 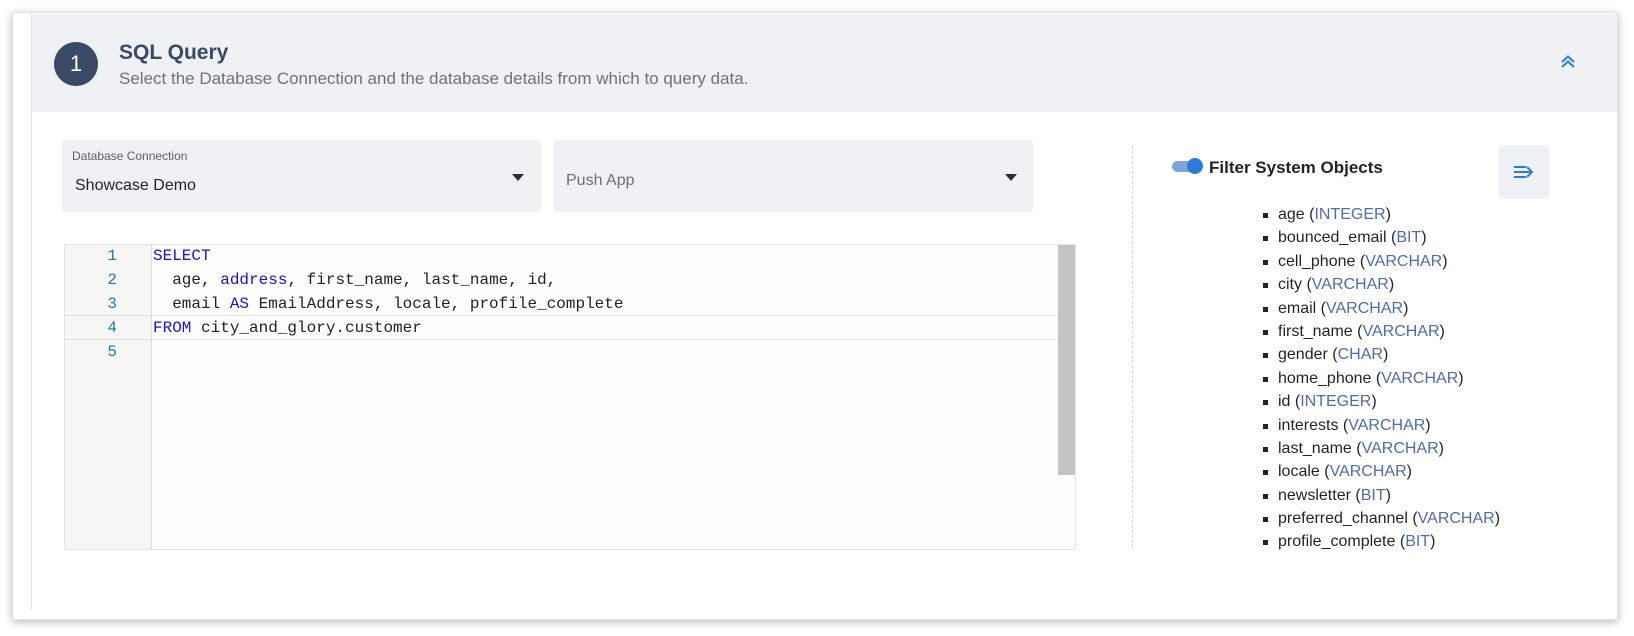 I want to click on field-name: bounced_email, so click(x=1332, y=238).